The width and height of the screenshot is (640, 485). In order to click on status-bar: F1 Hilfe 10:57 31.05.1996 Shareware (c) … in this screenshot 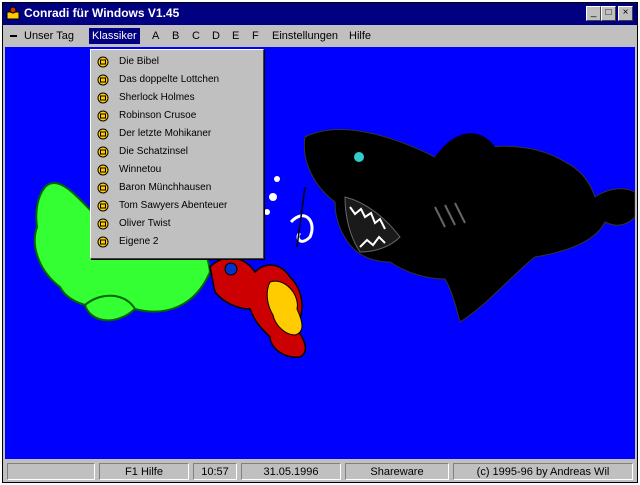, I will do `click(320, 471)`.